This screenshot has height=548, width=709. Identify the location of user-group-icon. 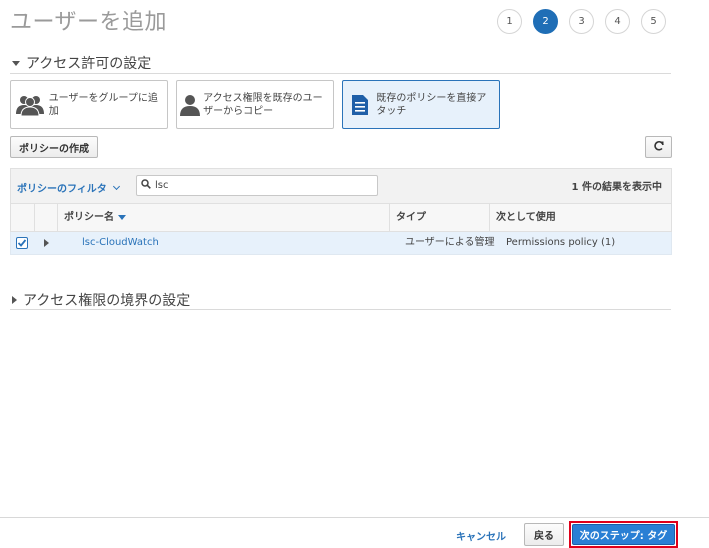
(30, 105).